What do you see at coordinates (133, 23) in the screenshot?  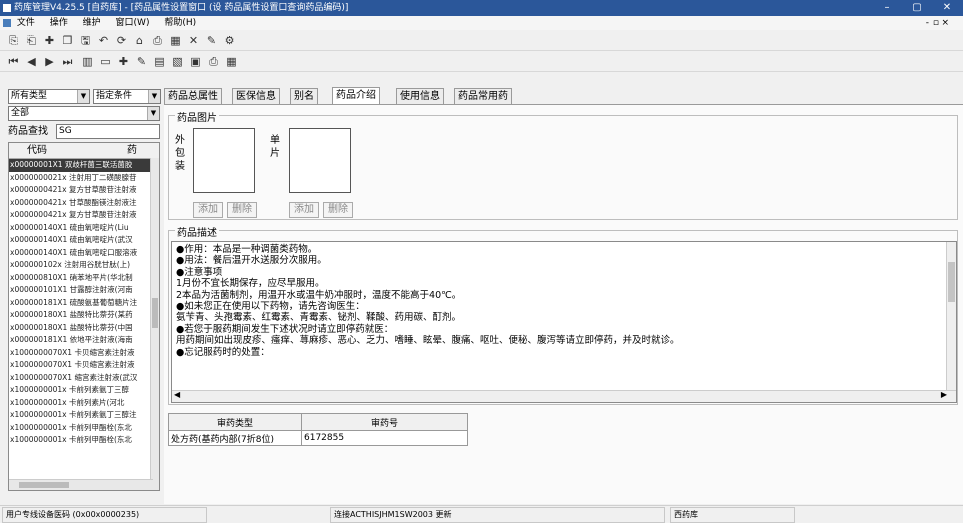 I see `menu-window: 窗口(W)` at bounding box center [133, 23].